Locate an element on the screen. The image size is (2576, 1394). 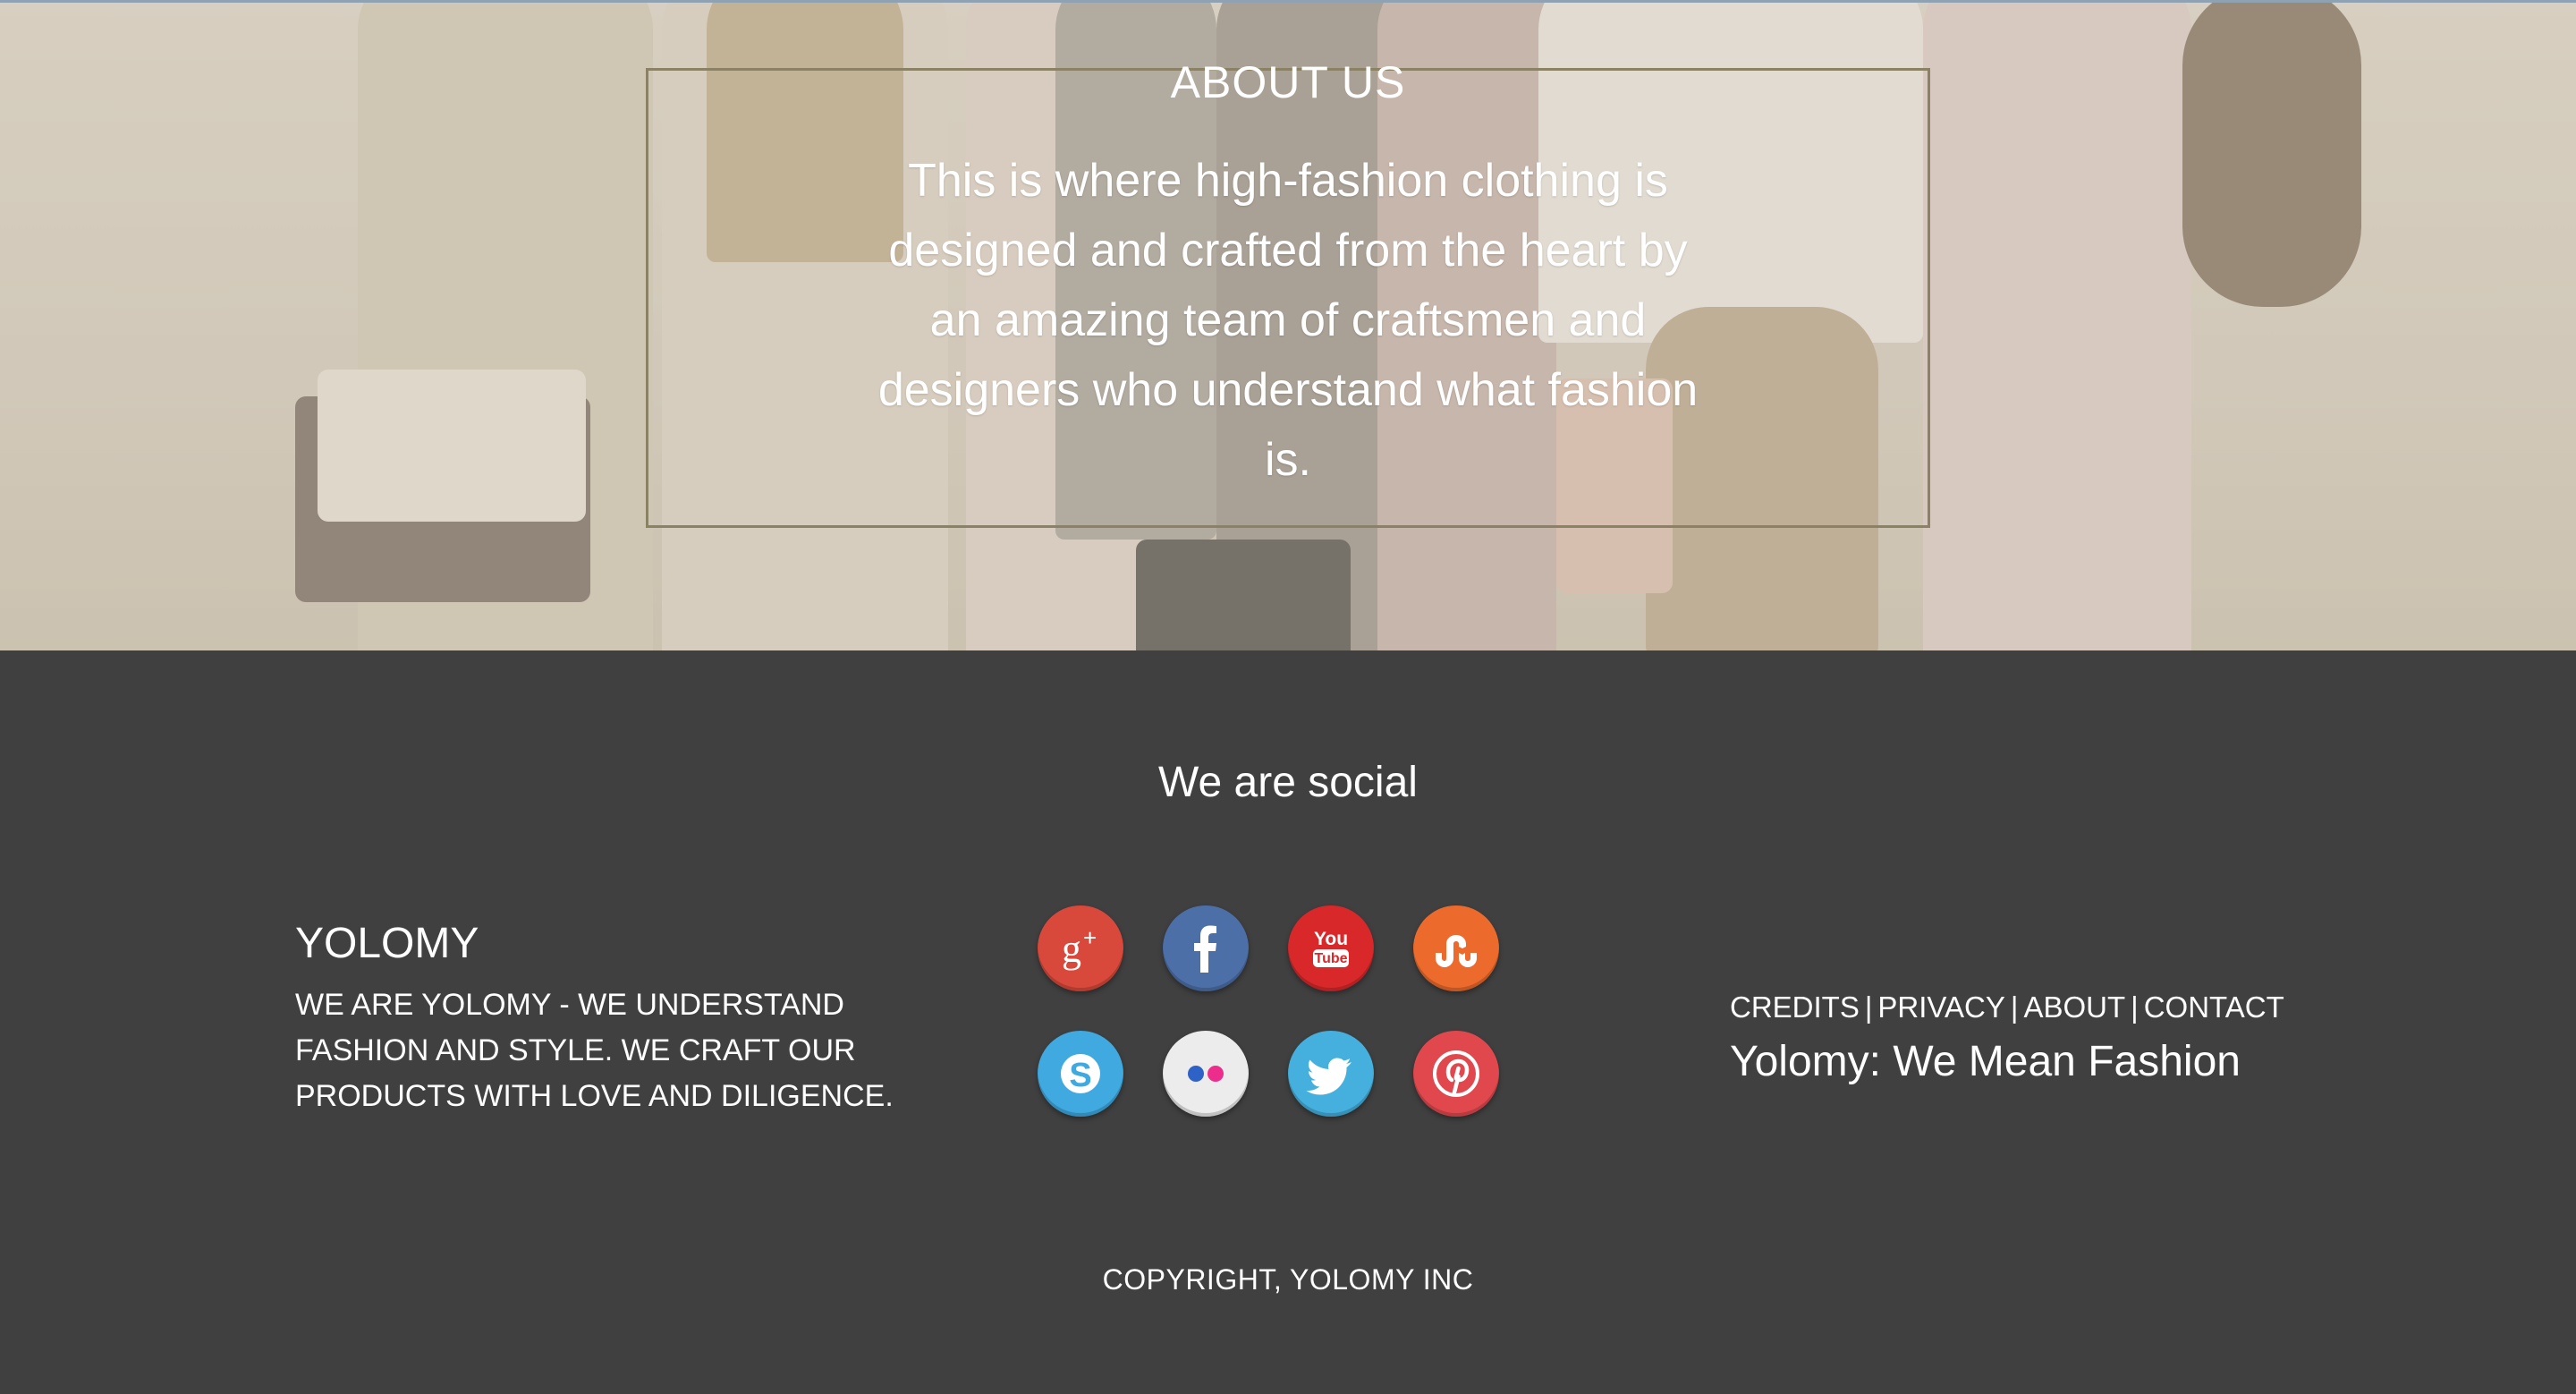
facebook-icon is located at coordinates (1206, 948).